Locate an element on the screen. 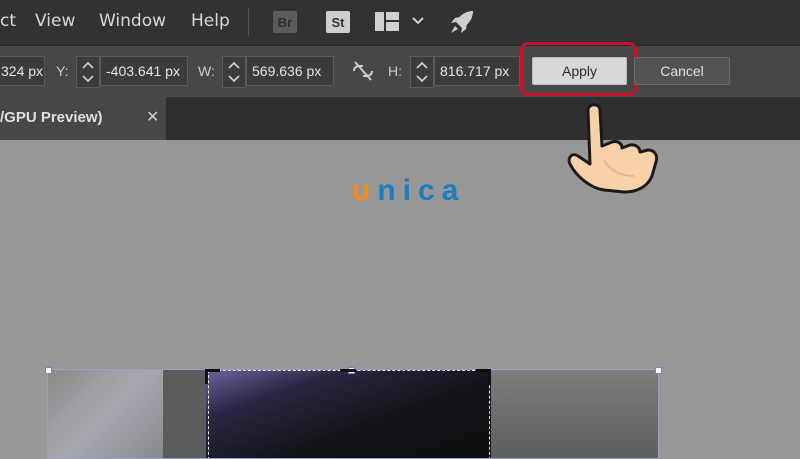 This screenshot has width=800, height=459. x-field: 324 px is located at coordinates (22, 71).